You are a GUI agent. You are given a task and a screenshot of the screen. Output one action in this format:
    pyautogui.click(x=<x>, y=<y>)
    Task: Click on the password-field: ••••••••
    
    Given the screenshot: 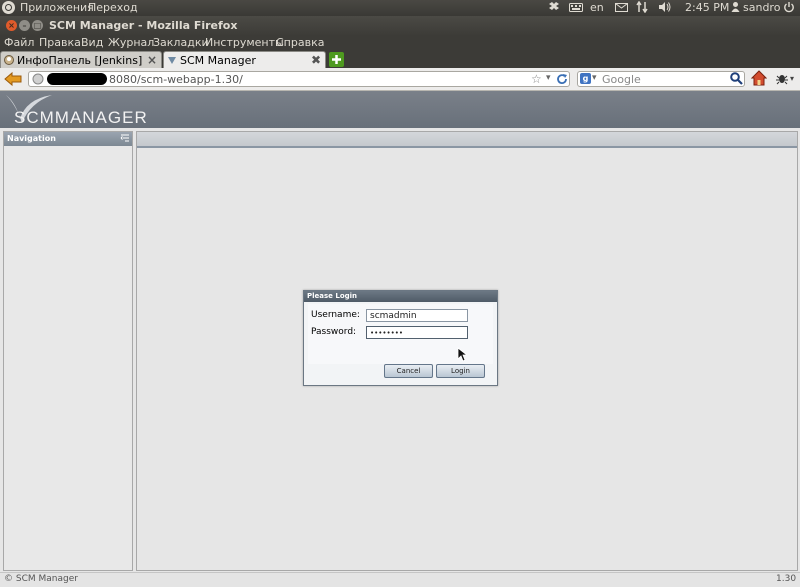 What is the action you would take?
    pyautogui.click(x=417, y=332)
    